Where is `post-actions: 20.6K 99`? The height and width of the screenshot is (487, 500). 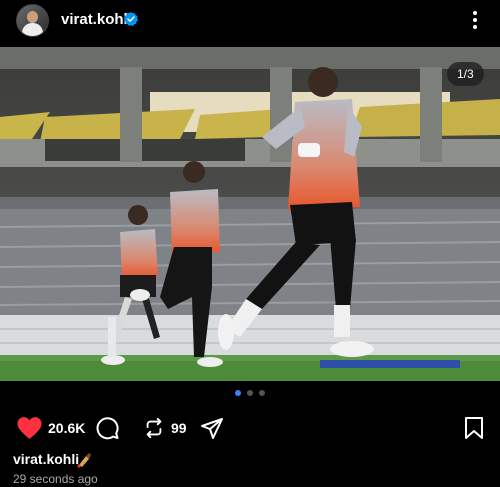
post-actions: 20.6K 99 is located at coordinates (250, 428).